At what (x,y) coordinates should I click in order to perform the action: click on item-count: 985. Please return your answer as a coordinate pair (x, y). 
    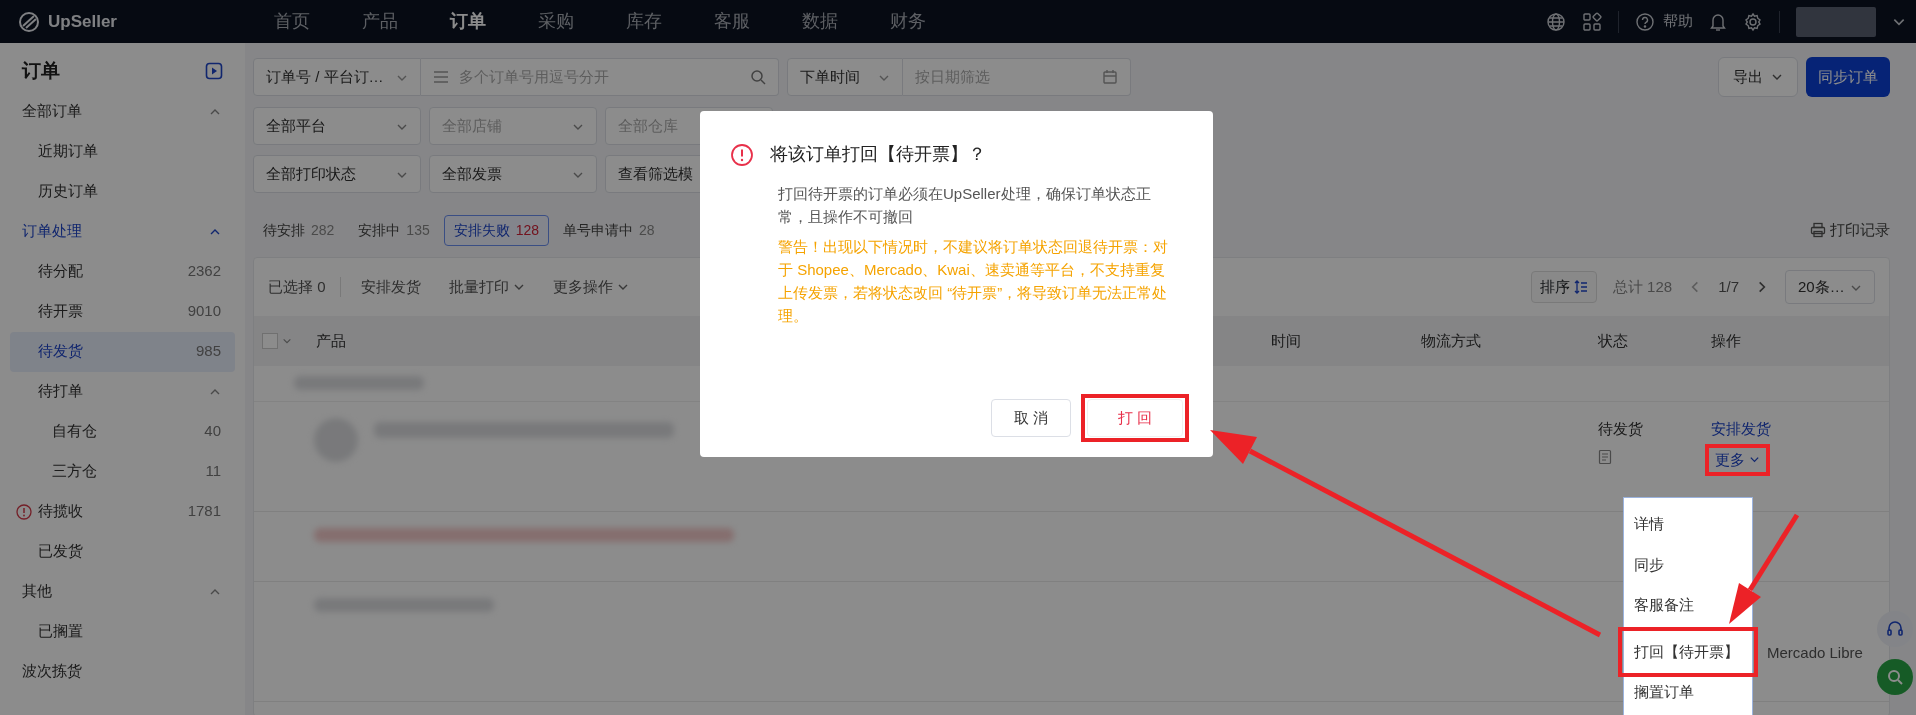
    Looking at the image, I should click on (208, 351).